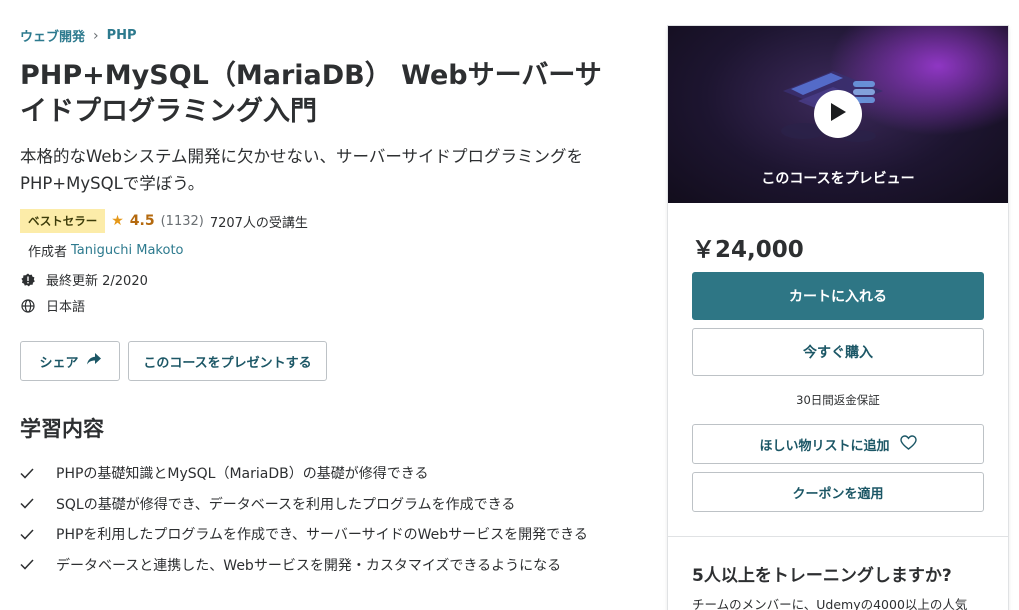 This screenshot has height=610, width=1019. I want to click on creator-label: 作成者, so click(48, 252).